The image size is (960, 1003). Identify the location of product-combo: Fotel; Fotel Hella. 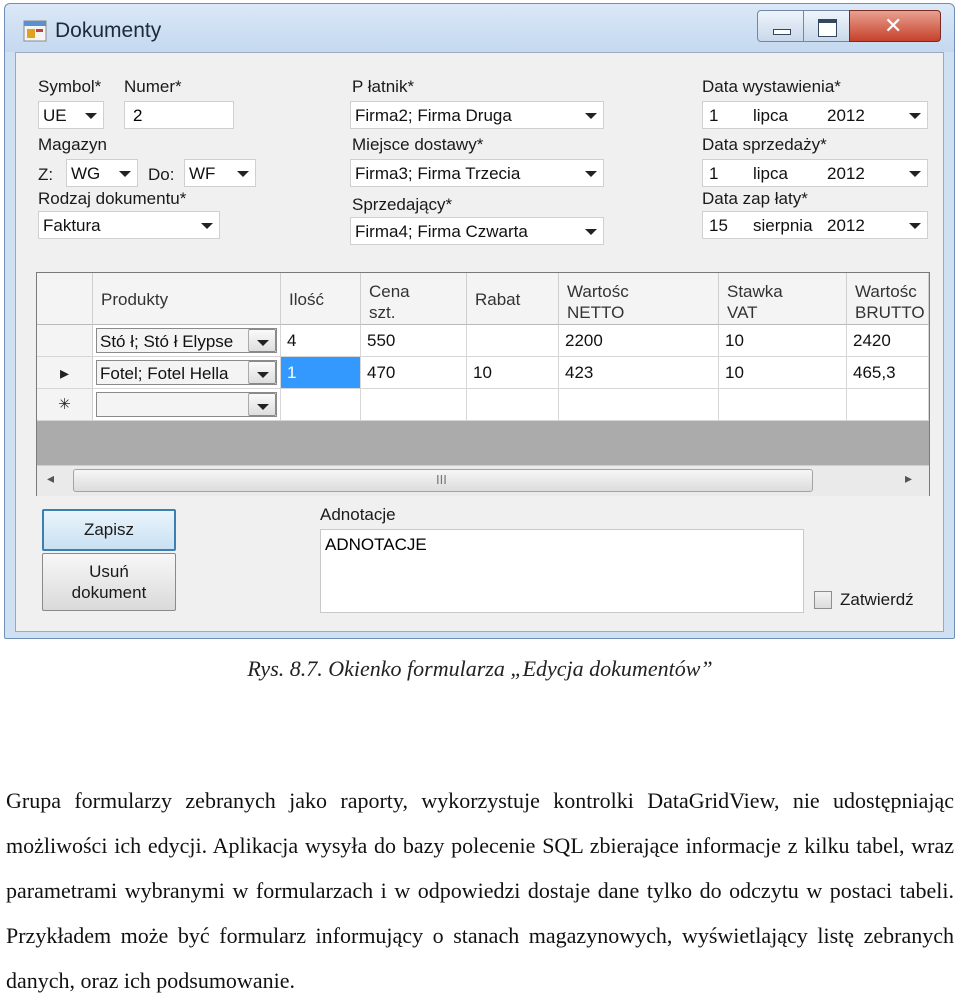
(186, 372).